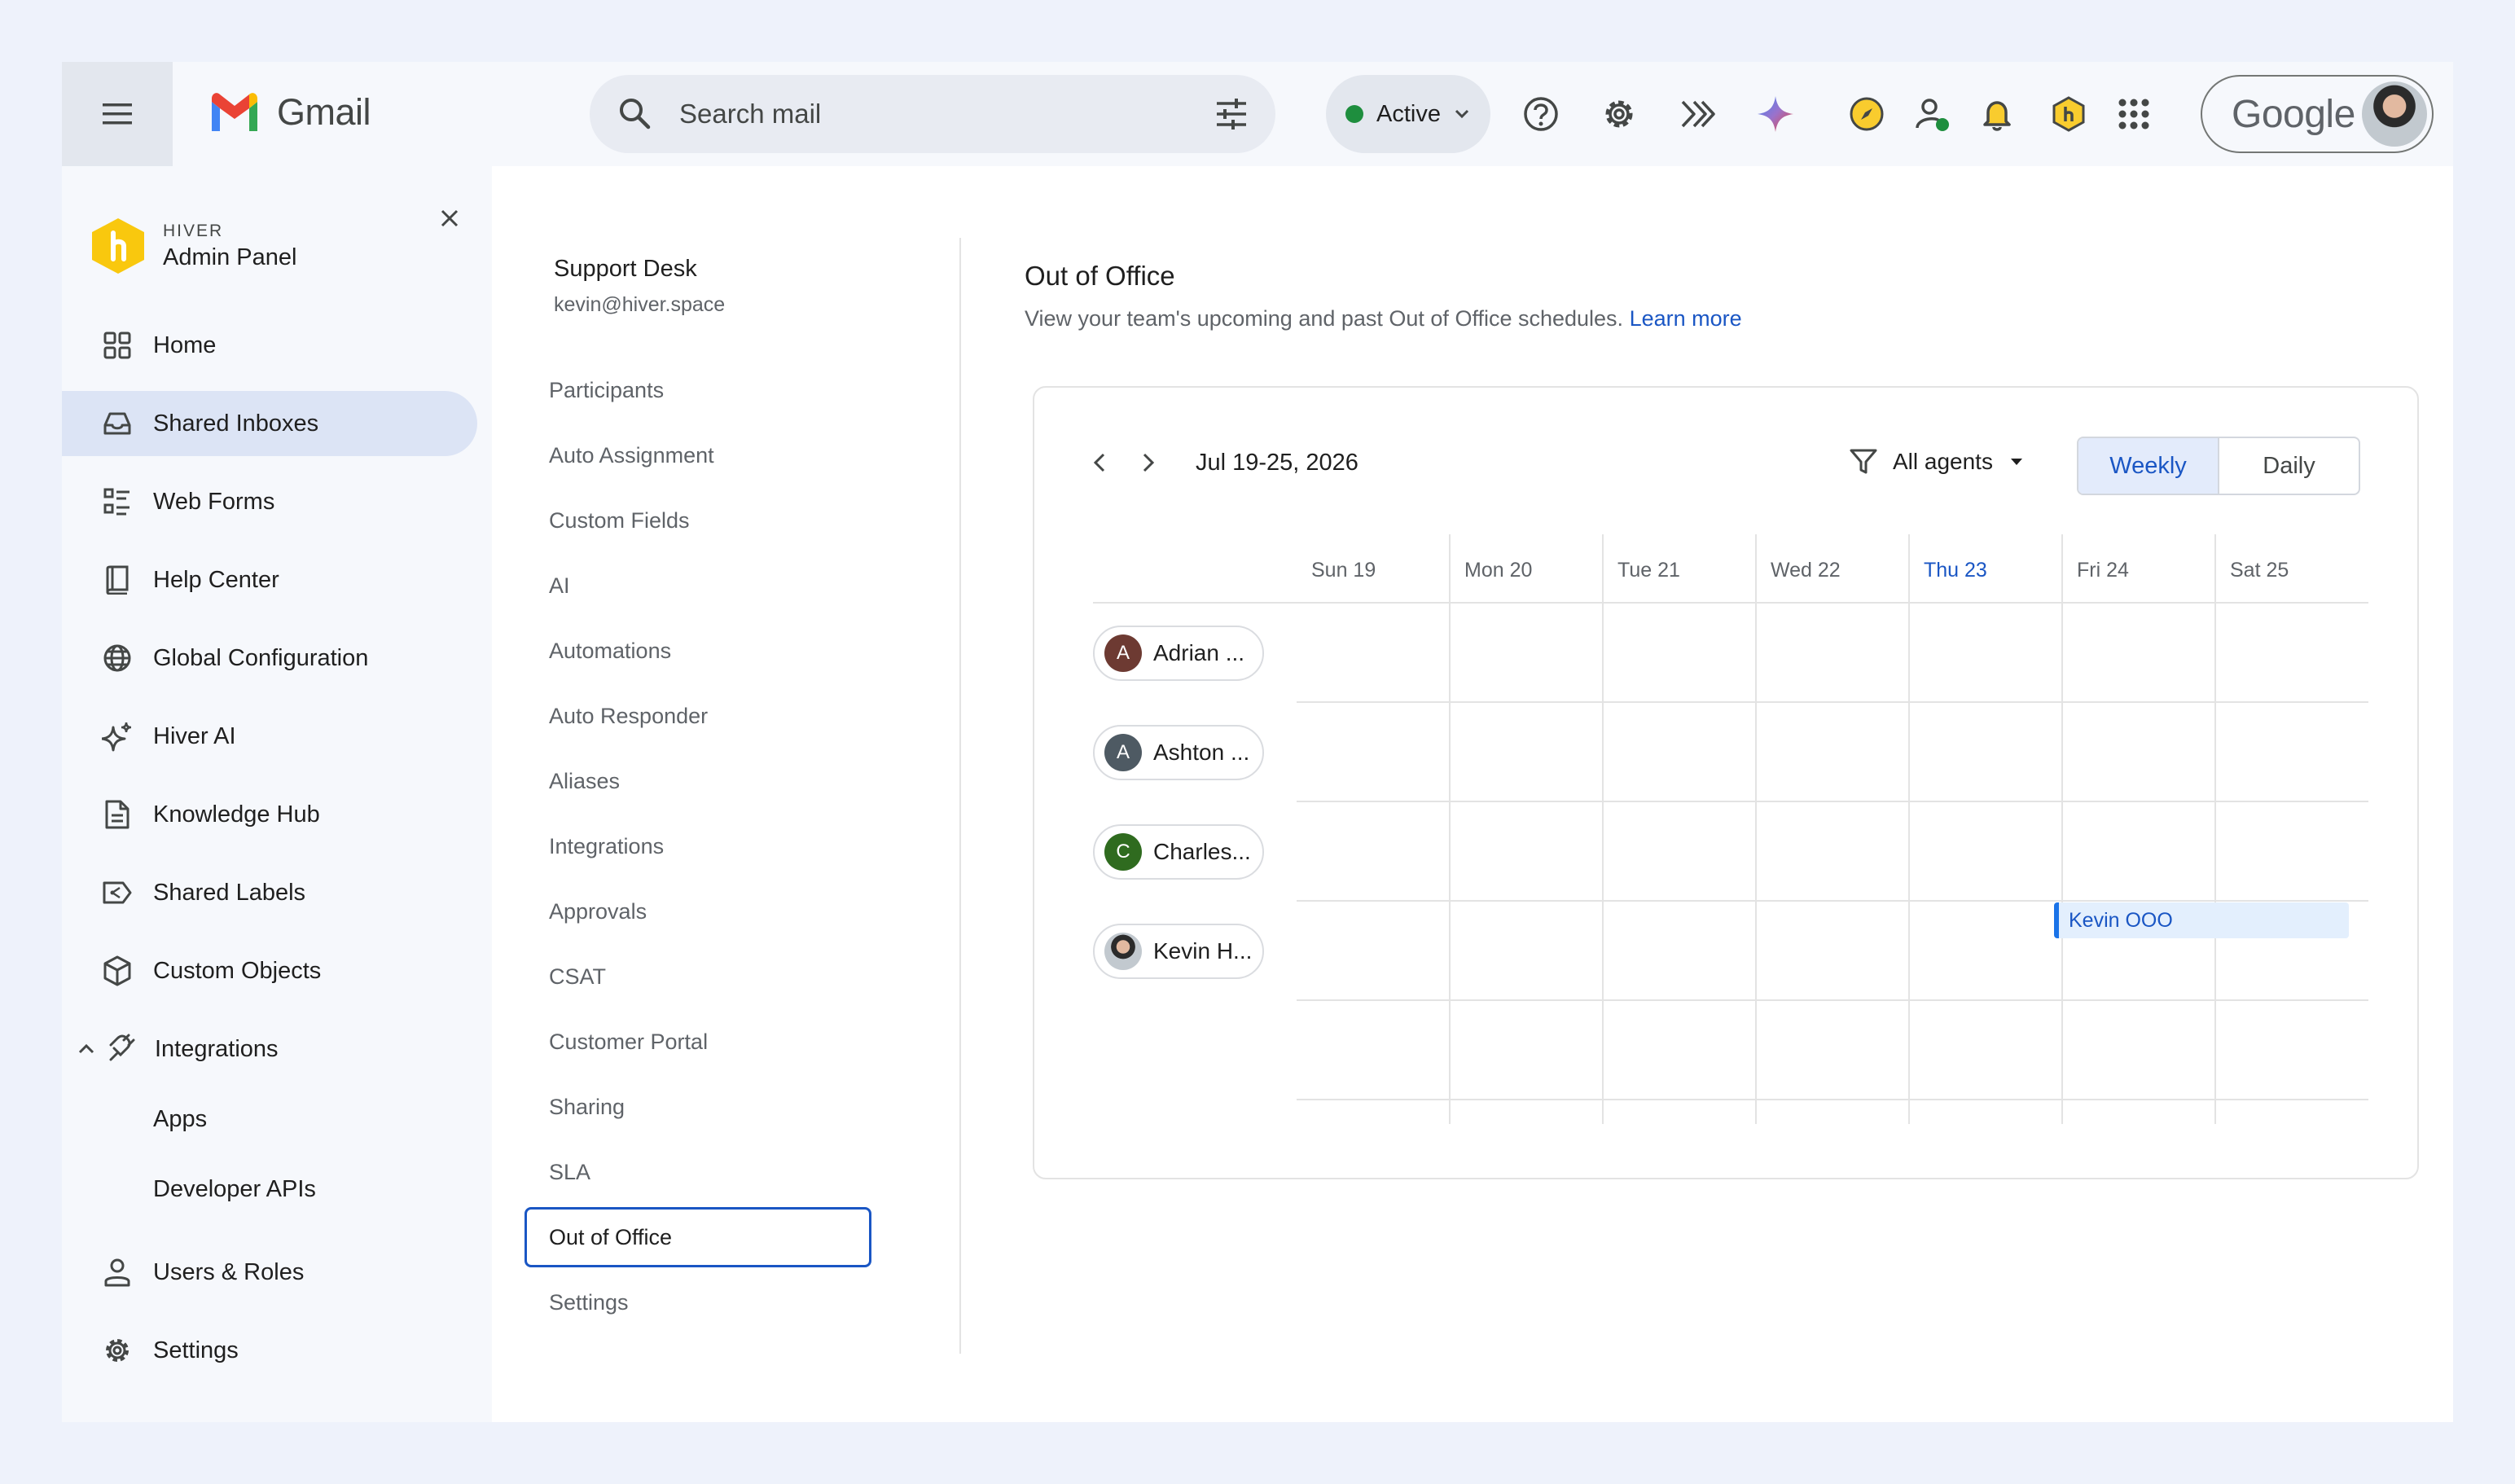  Describe the element at coordinates (1232, 114) in the screenshot. I see `search-options-icon` at that location.